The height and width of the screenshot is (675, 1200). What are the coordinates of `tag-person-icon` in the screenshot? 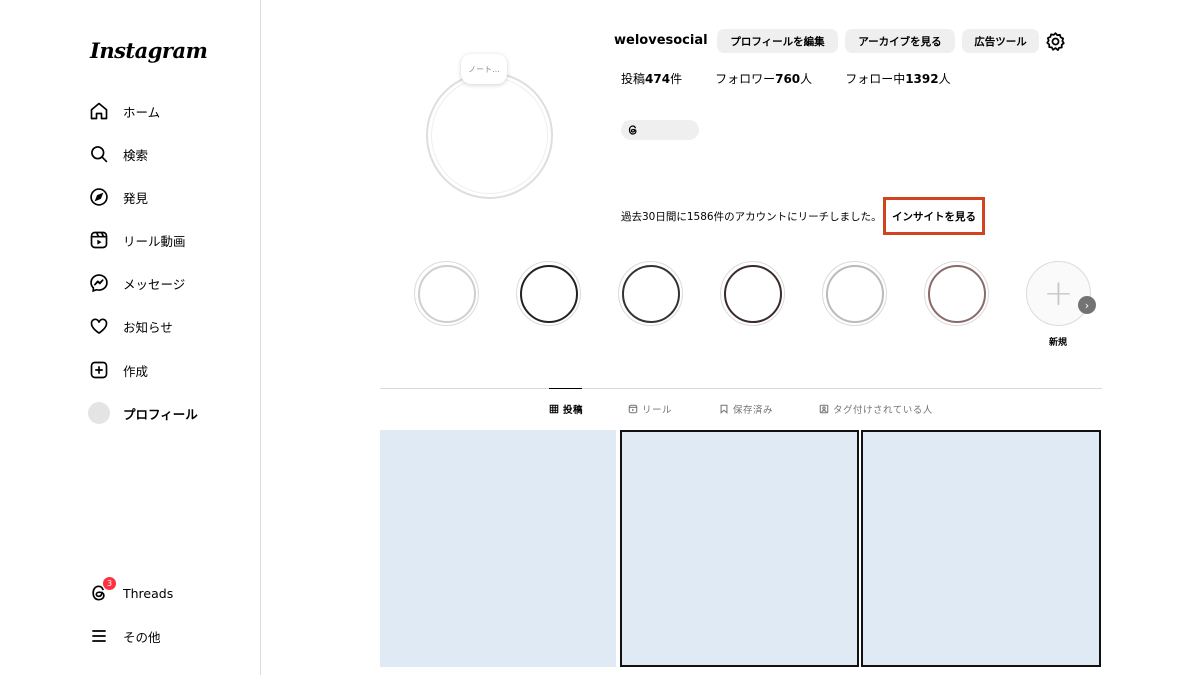 It's located at (824, 409).